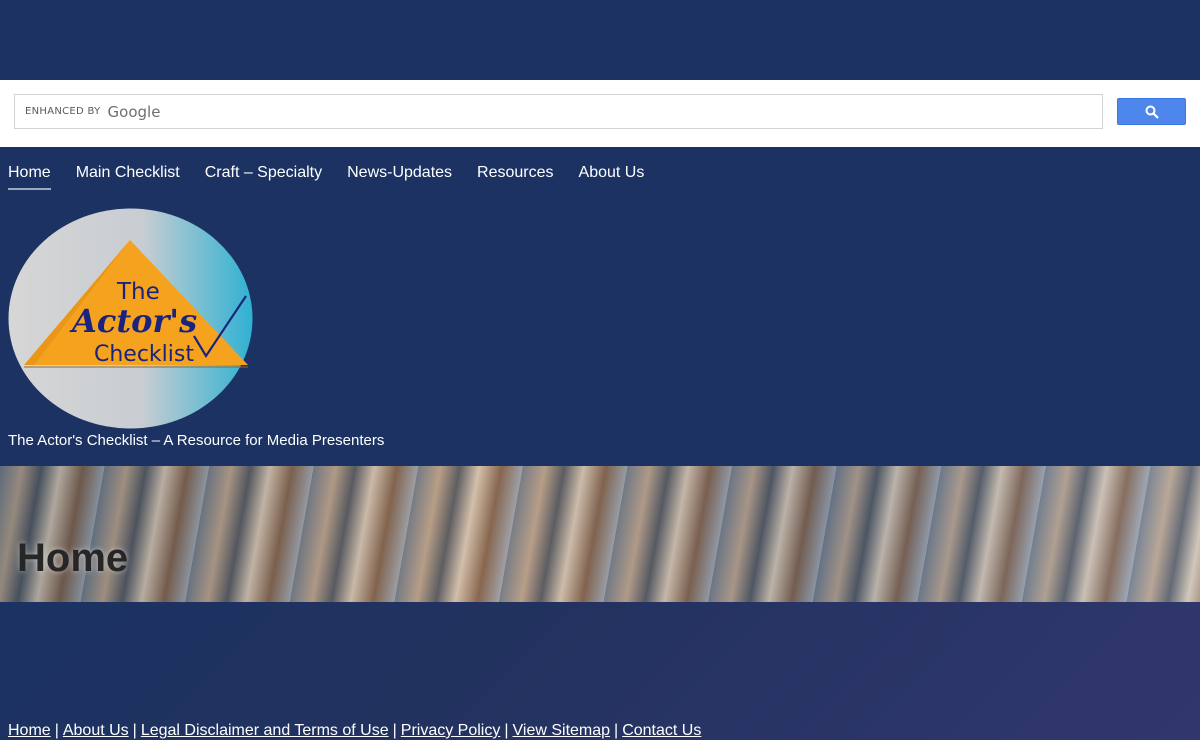  I want to click on search-bar: ENHANCED BY Google, so click(600, 113).